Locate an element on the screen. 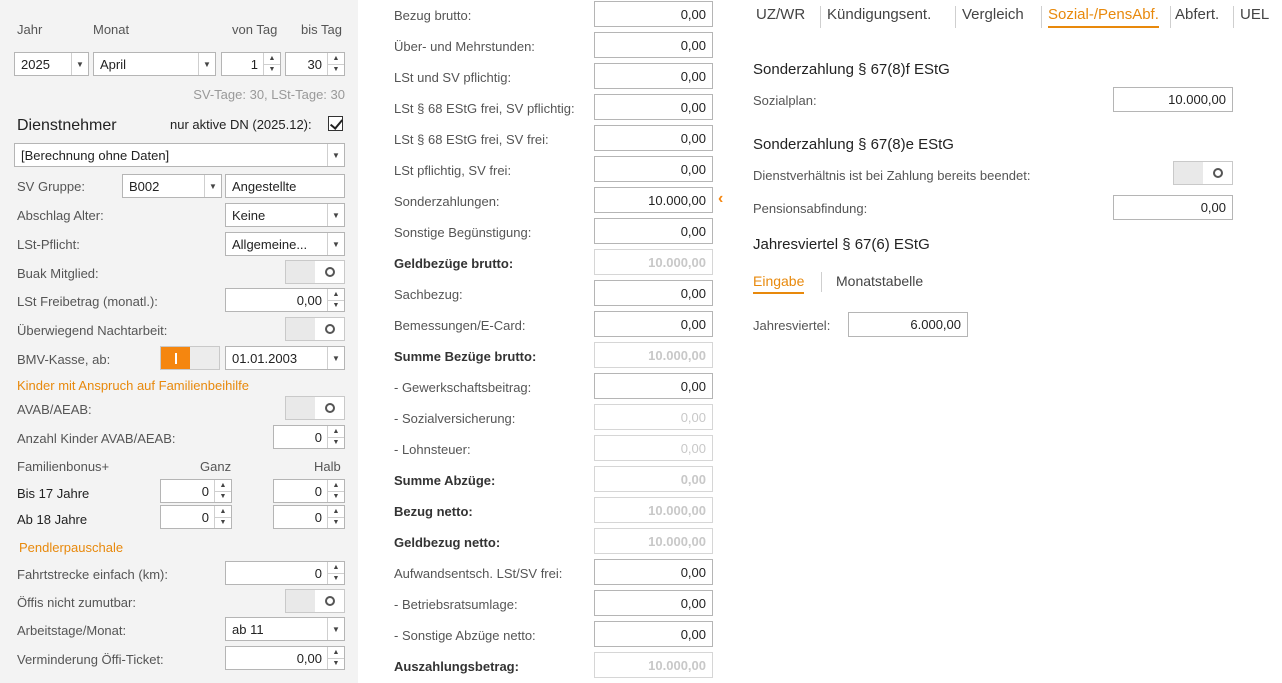 Image resolution: width=1282 pixels, height=683 pixels. bmv-date-select: 01.01.2003 ▼ is located at coordinates (285, 358).